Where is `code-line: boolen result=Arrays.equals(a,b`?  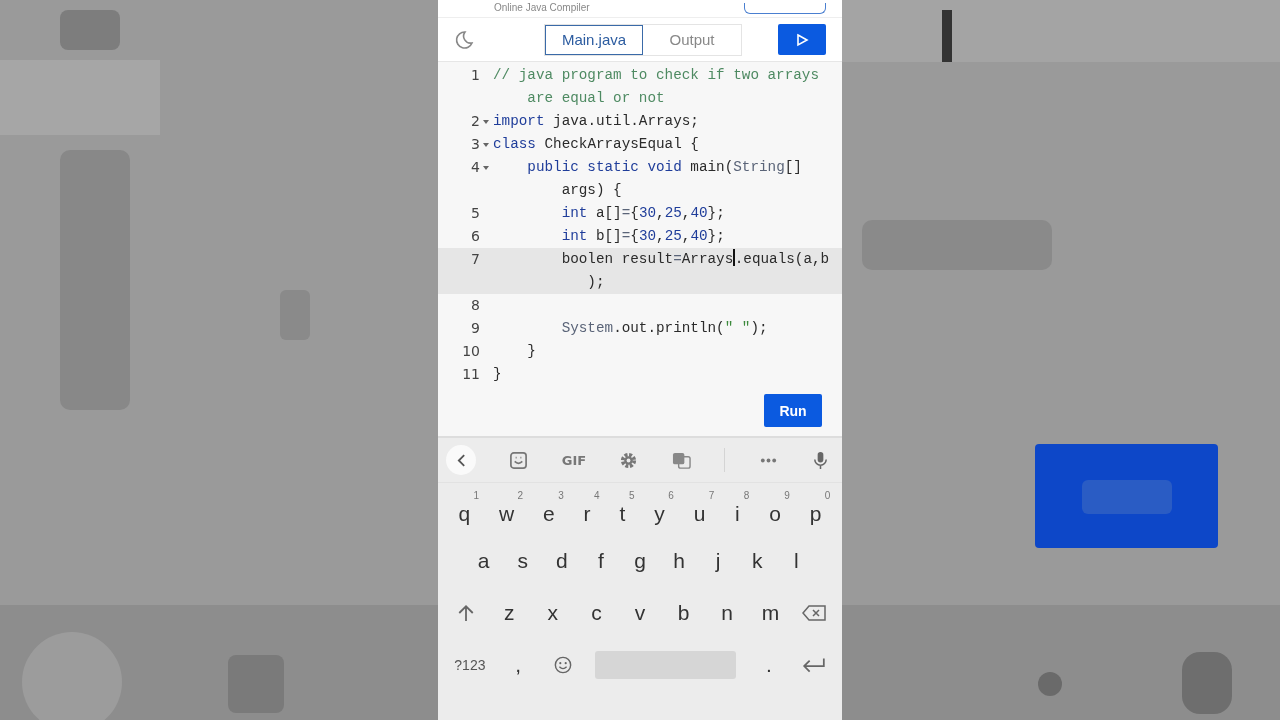
code-line: boolen result=Arrays.equals(a,b is located at coordinates (695, 259).